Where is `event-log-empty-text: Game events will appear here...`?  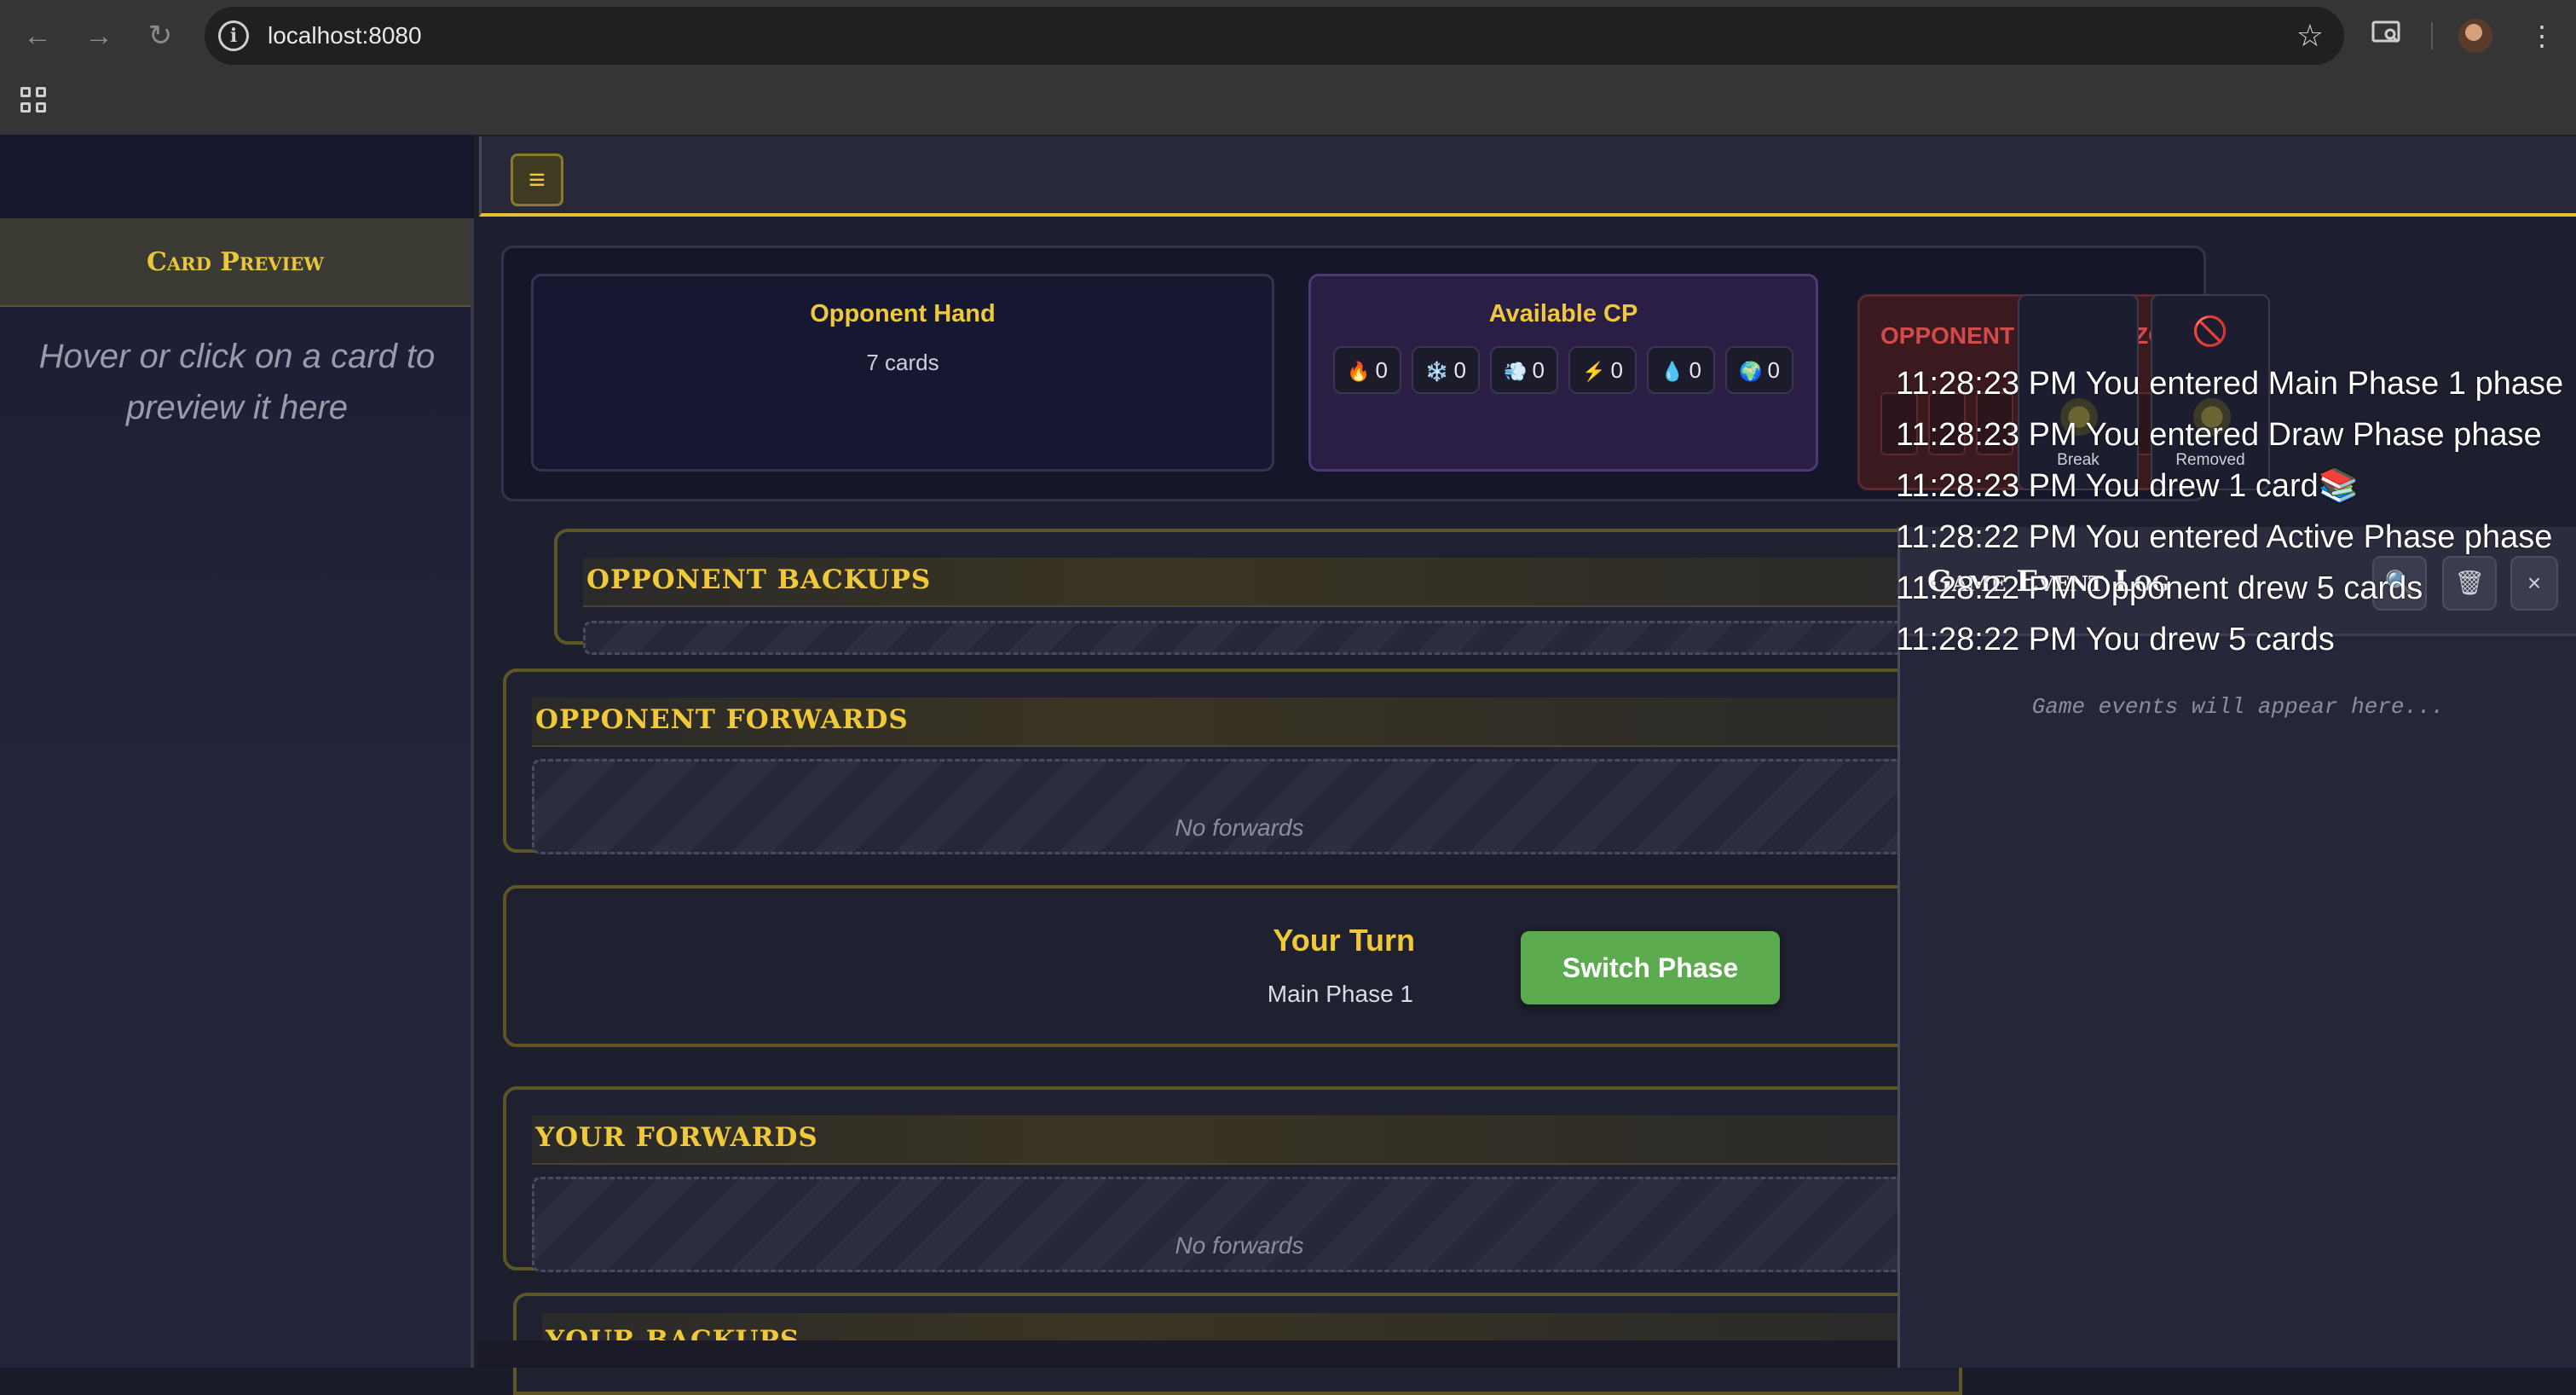
event-log-empty-text: Game events will appear here... is located at coordinates (2238, 707).